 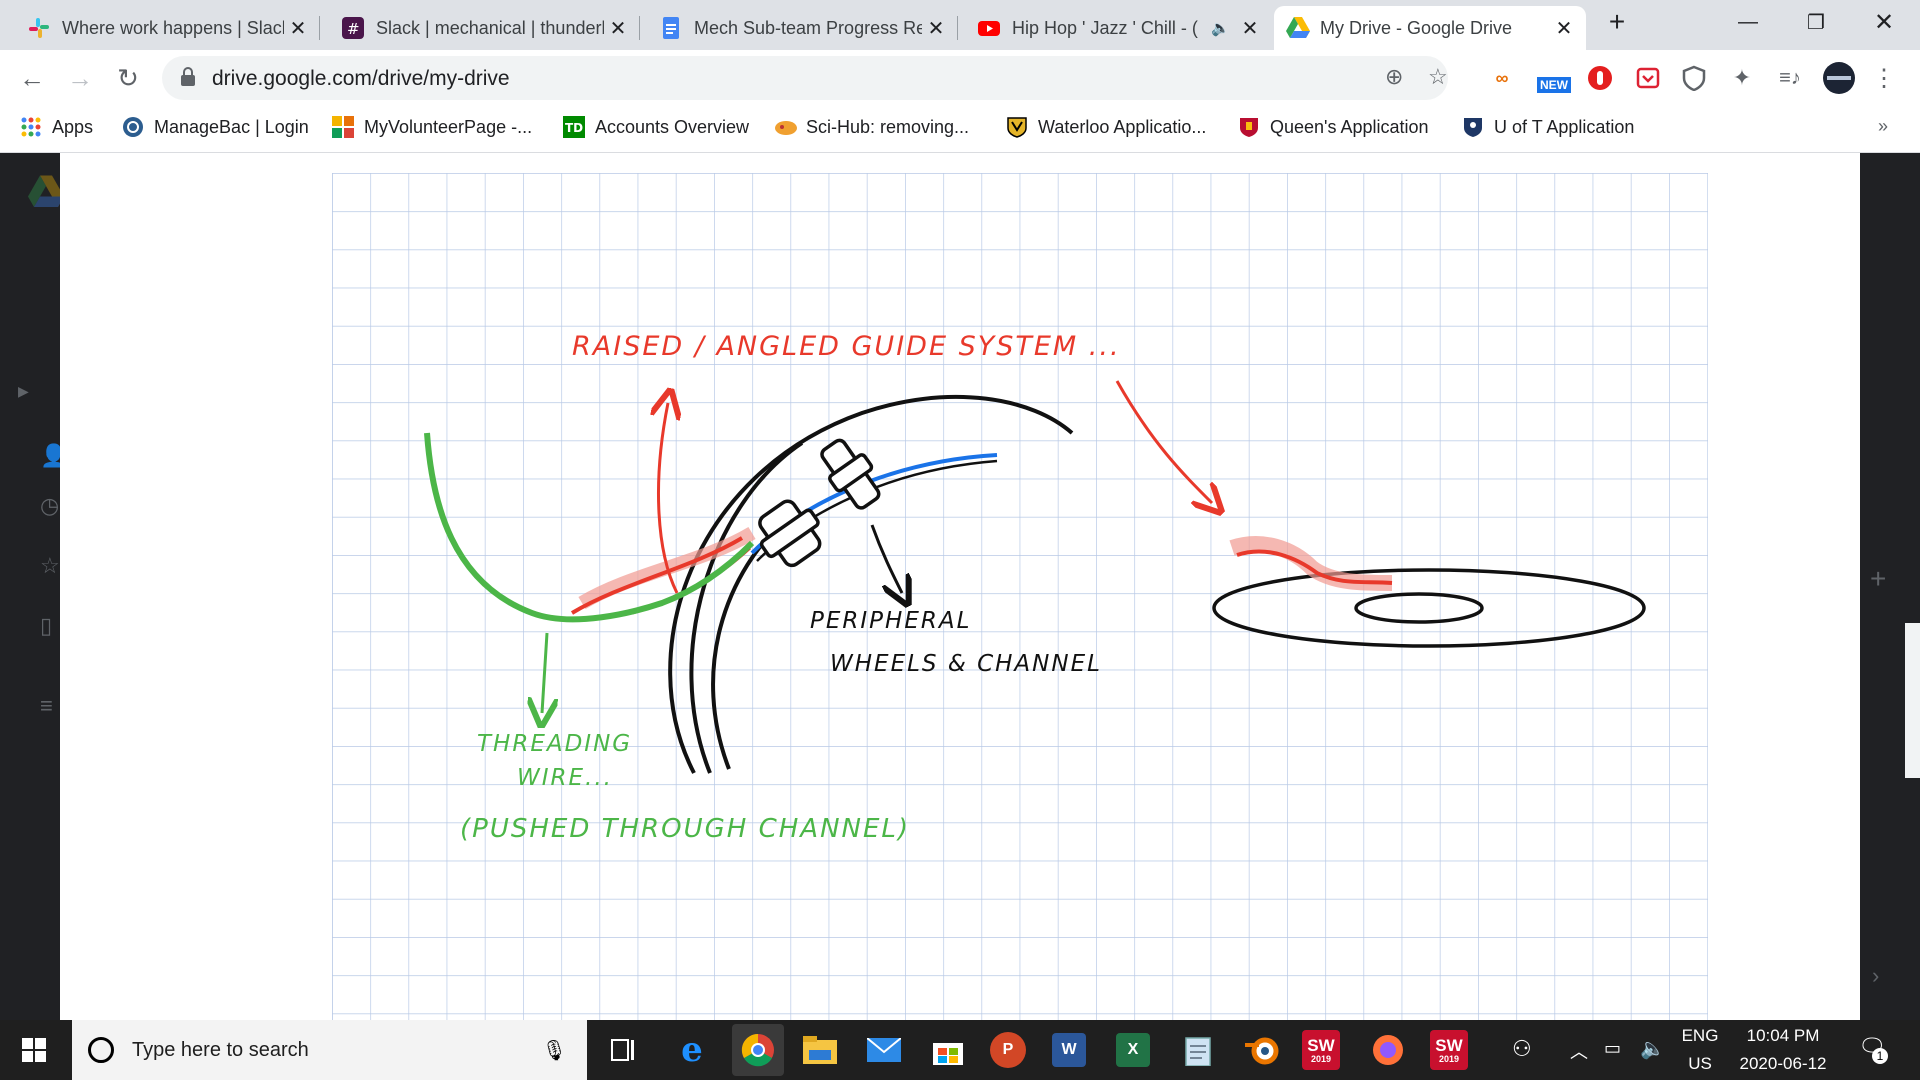 What do you see at coordinates (1220, 28) in the screenshot?
I see `speaker-icon: 🔈` at bounding box center [1220, 28].